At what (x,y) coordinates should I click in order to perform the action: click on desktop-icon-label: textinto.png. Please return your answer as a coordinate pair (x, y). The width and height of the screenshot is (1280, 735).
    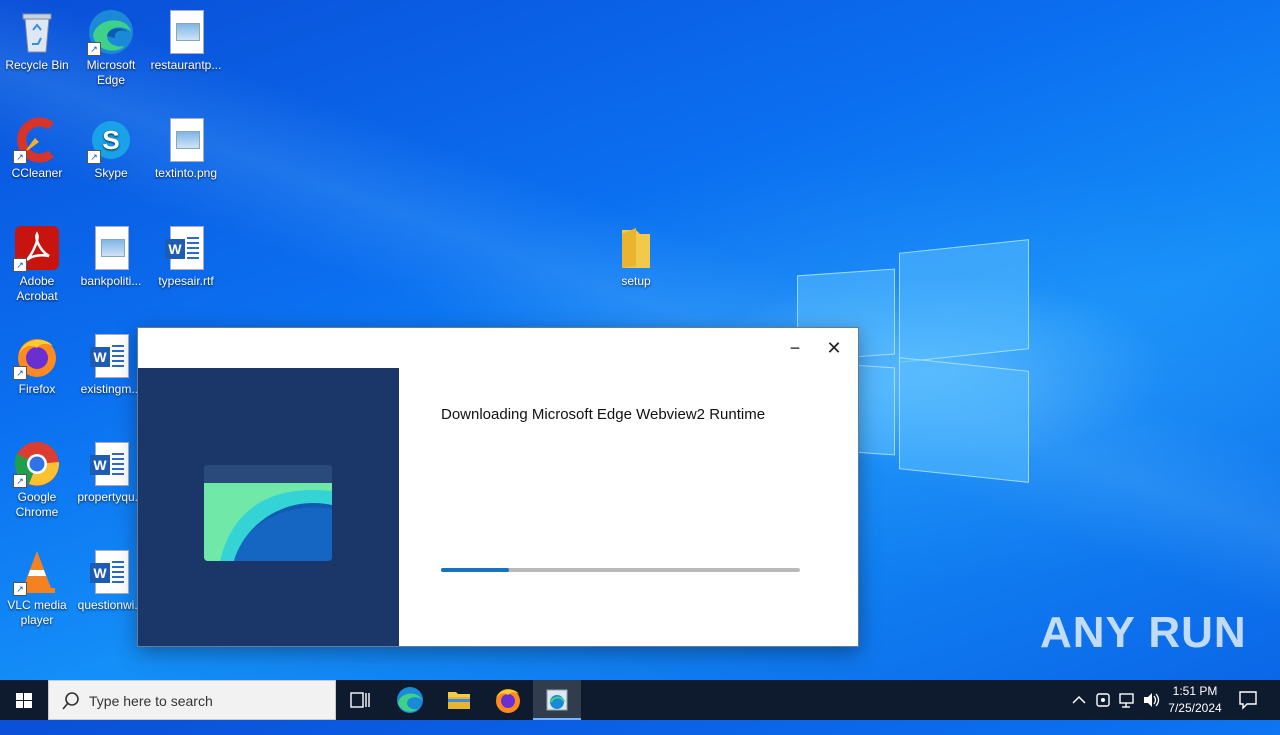
    Looking at the image, I should click on (186, 173).